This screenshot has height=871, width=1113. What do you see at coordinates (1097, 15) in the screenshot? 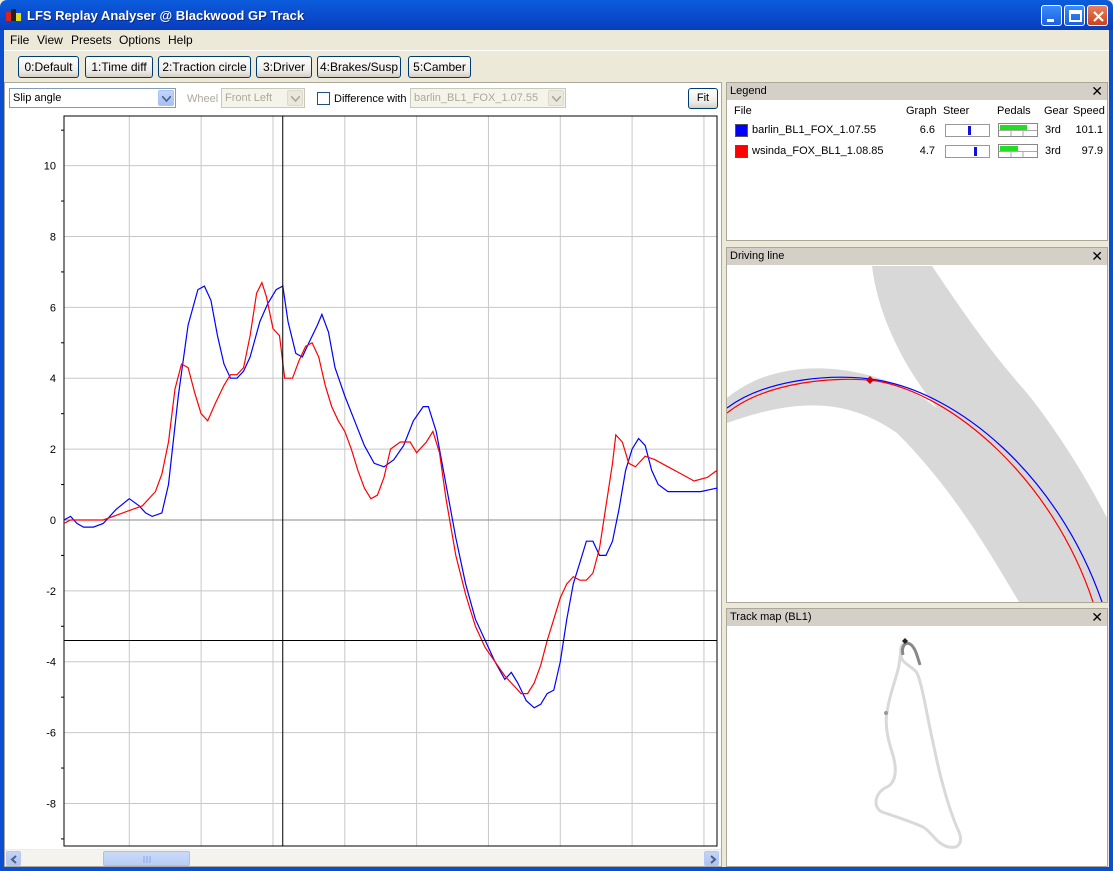
I see `close-button` at bounding box center [1097, 15].